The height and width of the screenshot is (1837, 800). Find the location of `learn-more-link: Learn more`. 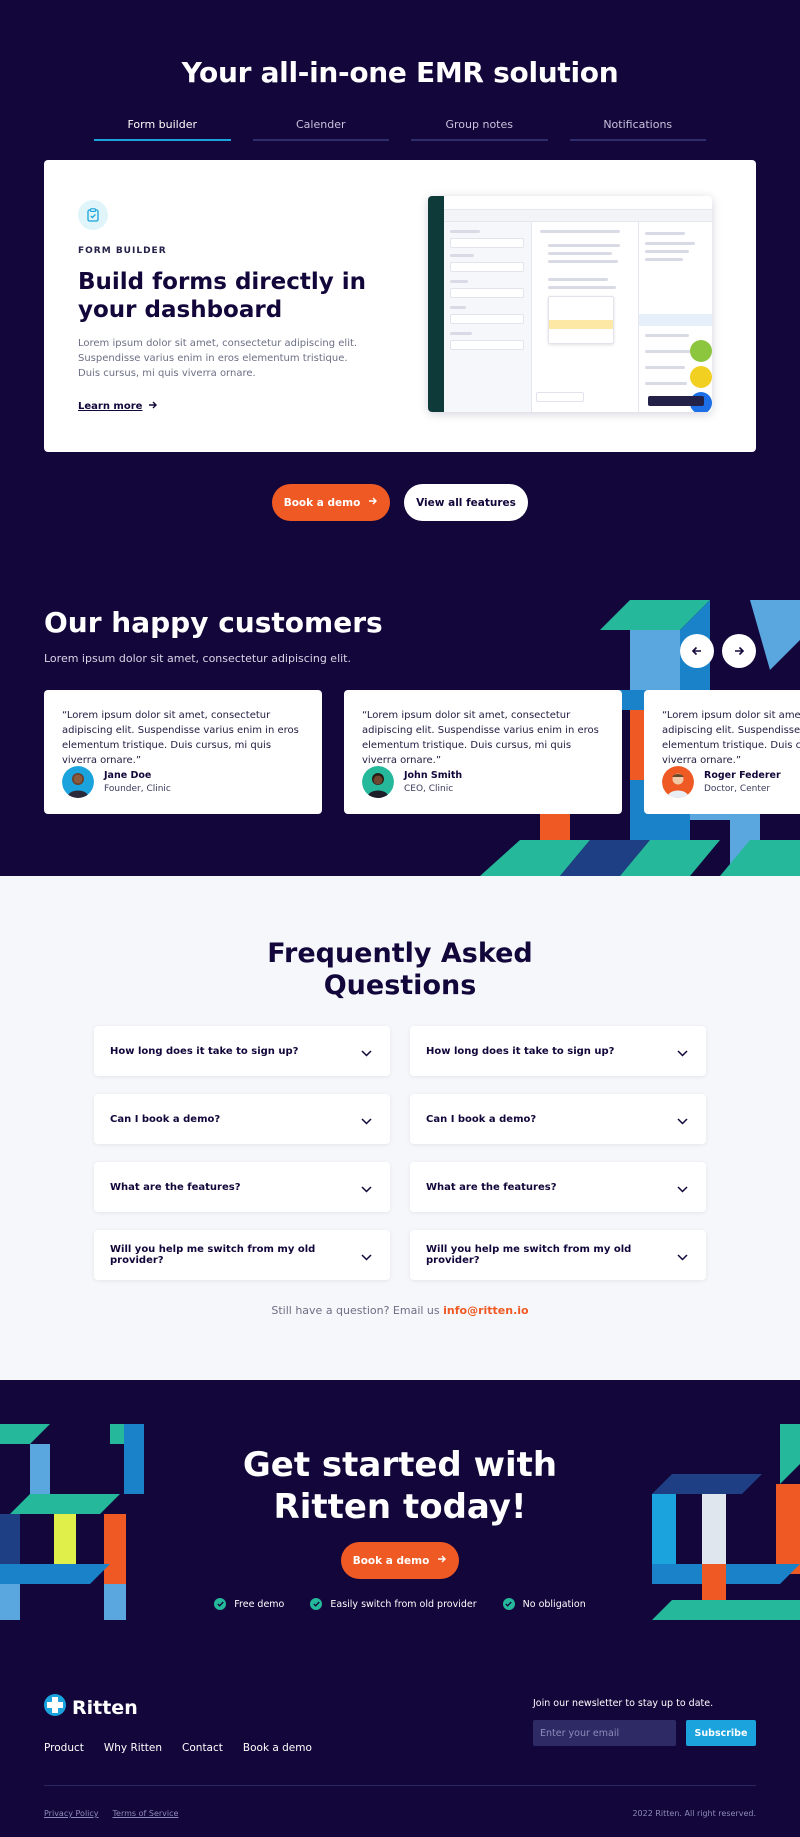

learn-more-link: Learn more is located at coordinates (118, 406).